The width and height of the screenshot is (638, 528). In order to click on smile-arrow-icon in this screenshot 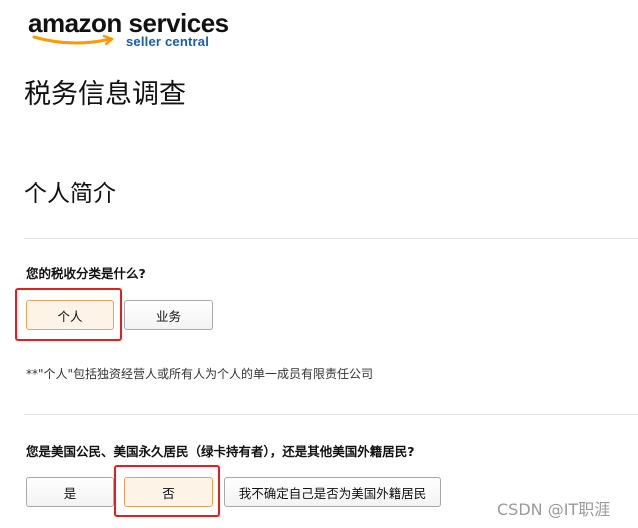, I will do `click(73, 40)`.